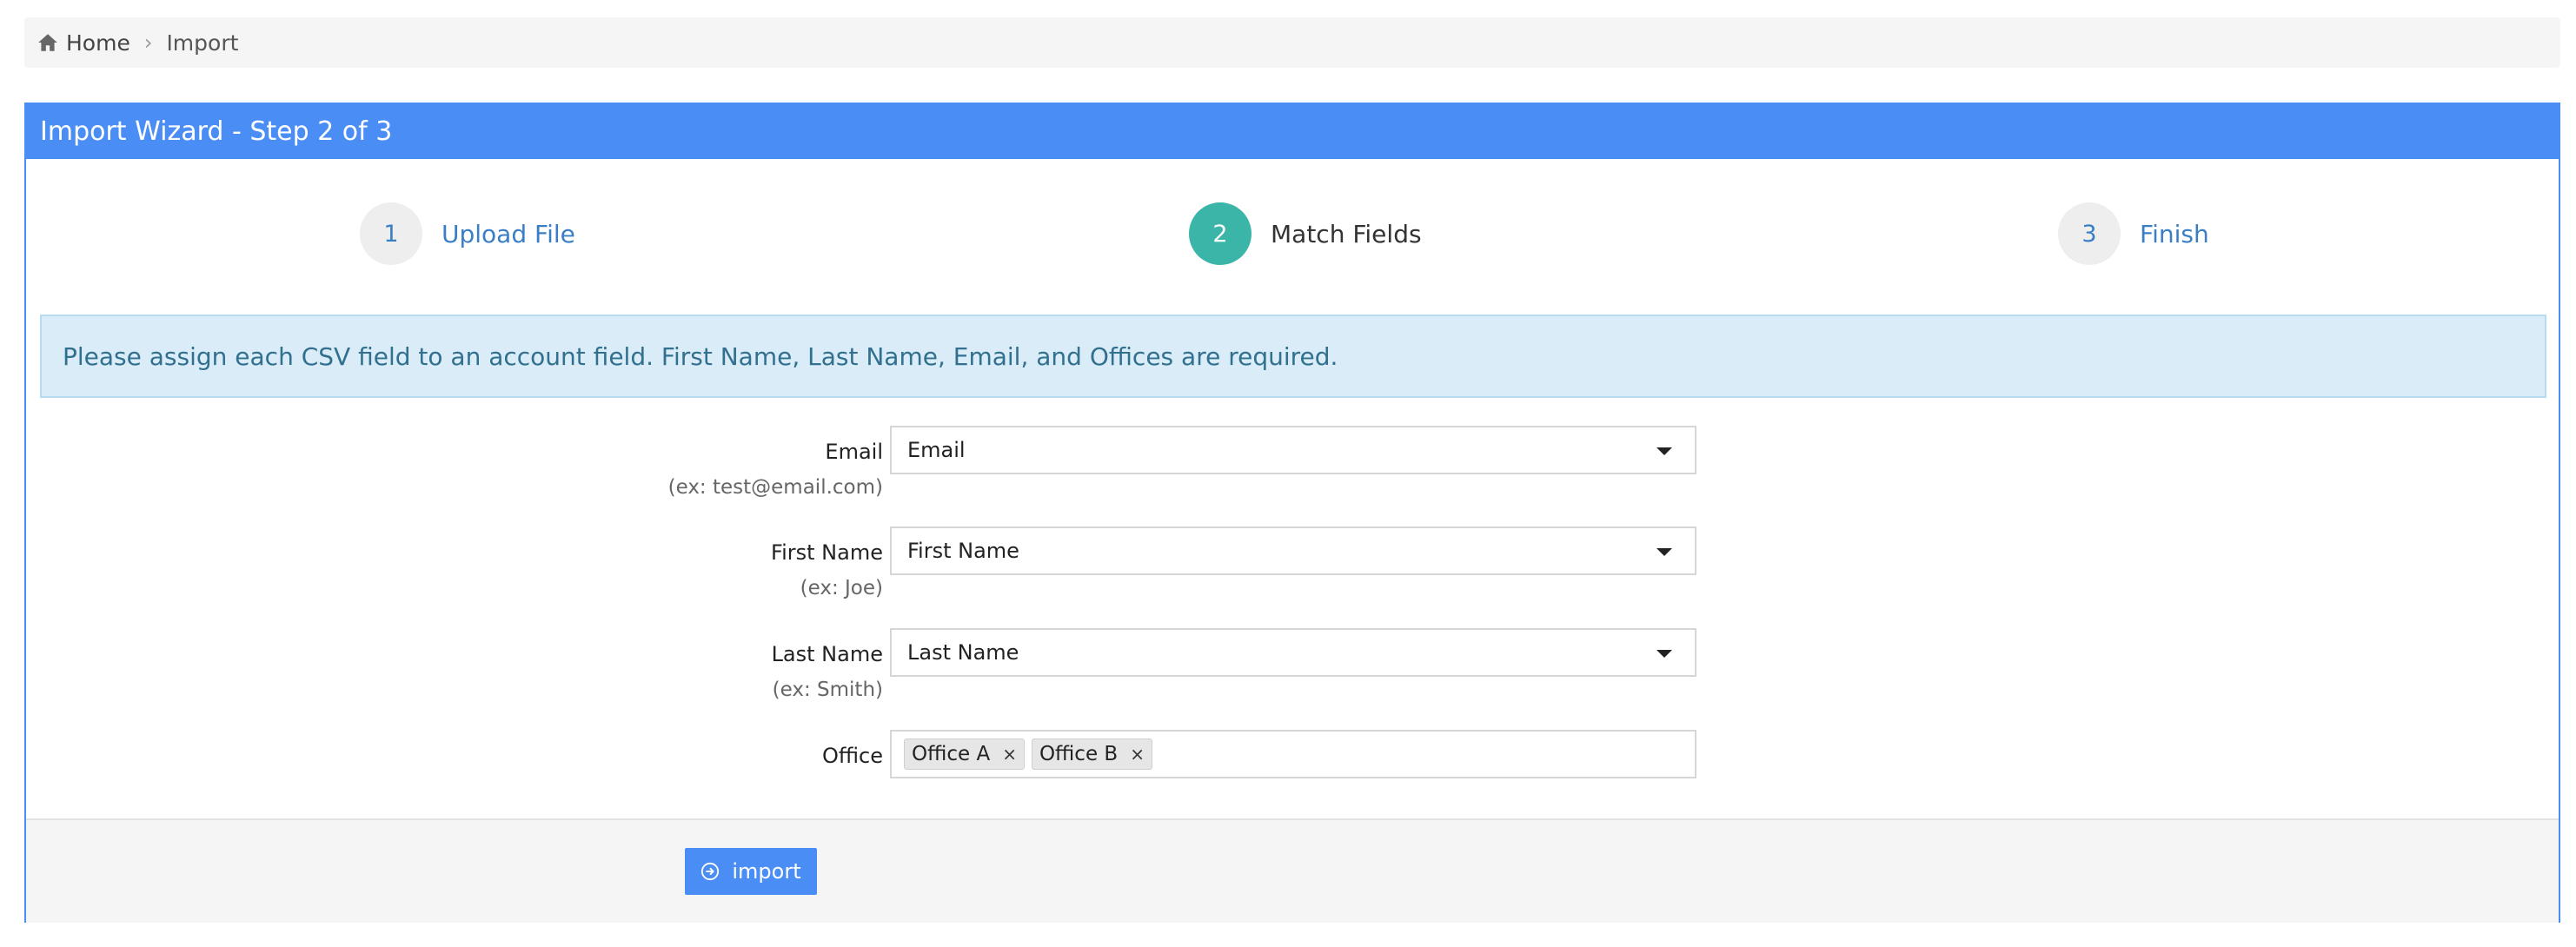 This screenshot has width=2576, height=947. I want to click on email-label-text: Email, so click(854, 452).